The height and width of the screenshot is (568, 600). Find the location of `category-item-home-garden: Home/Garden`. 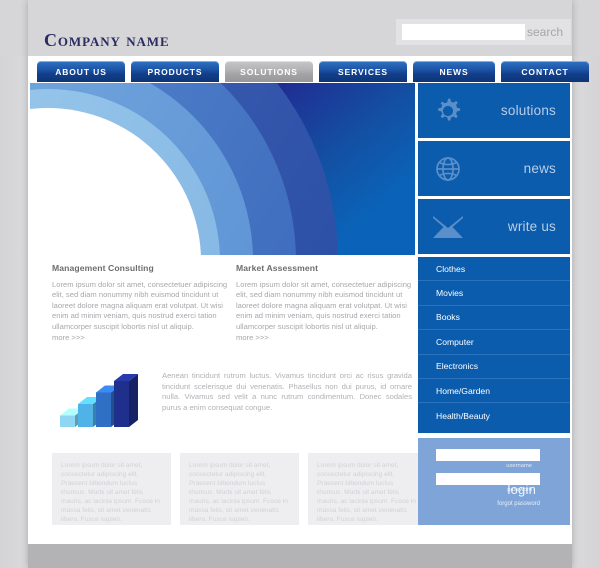

category-item-home-garden: Home/Garden is located at coordinates (494, 391).